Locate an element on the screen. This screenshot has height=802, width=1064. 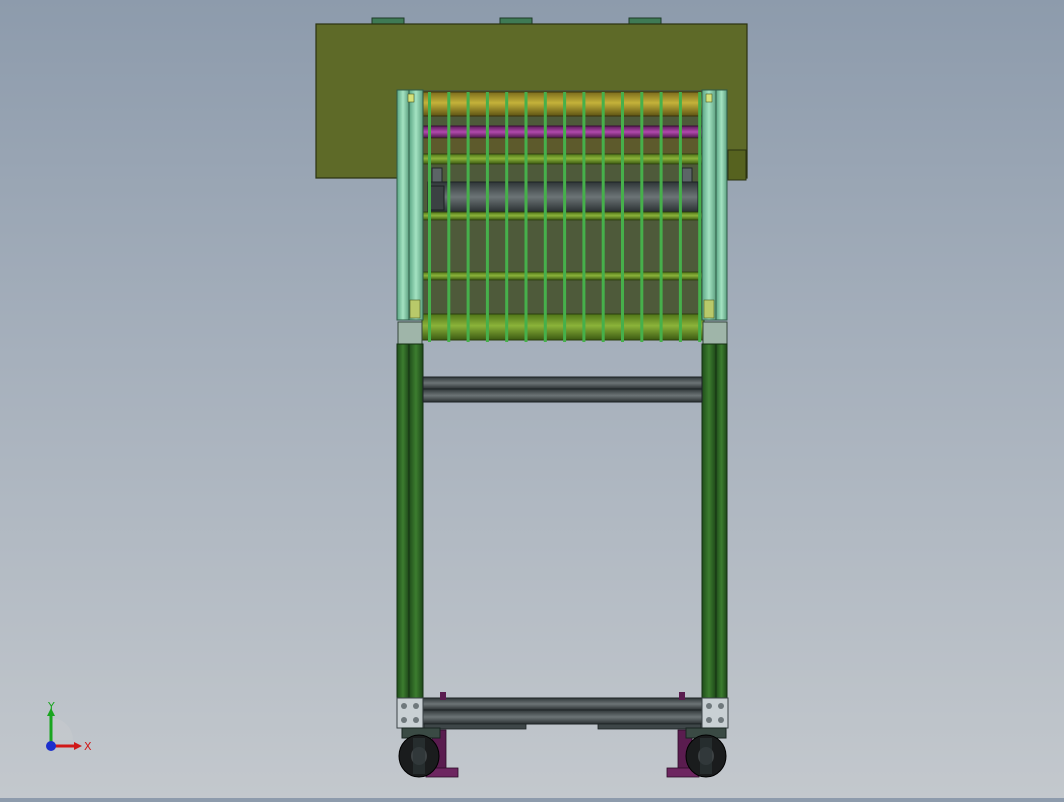
base-corner-right is located at coordinates (715, 713).